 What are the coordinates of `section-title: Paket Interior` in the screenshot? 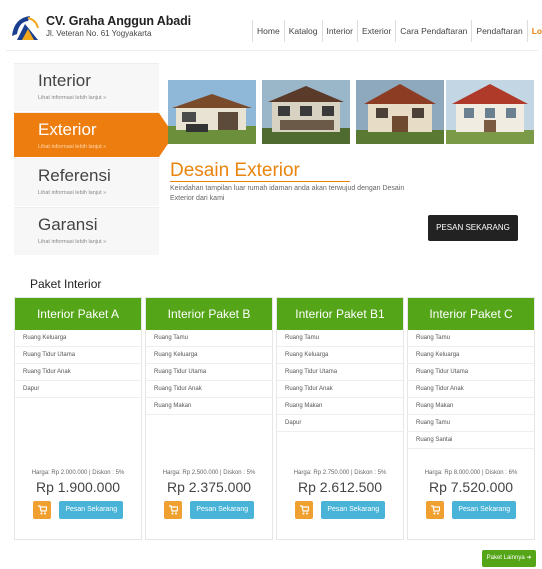 It's located at (66, 284).